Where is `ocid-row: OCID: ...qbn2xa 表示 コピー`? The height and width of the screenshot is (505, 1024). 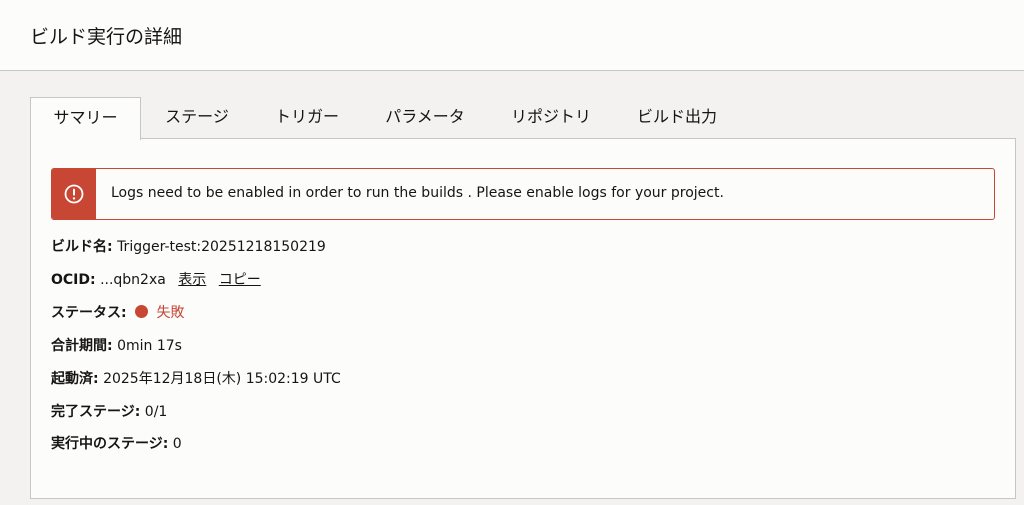 ocid-row: OCID: ...qbn2xa 表示 コピー is located at coordinates (156, 279).